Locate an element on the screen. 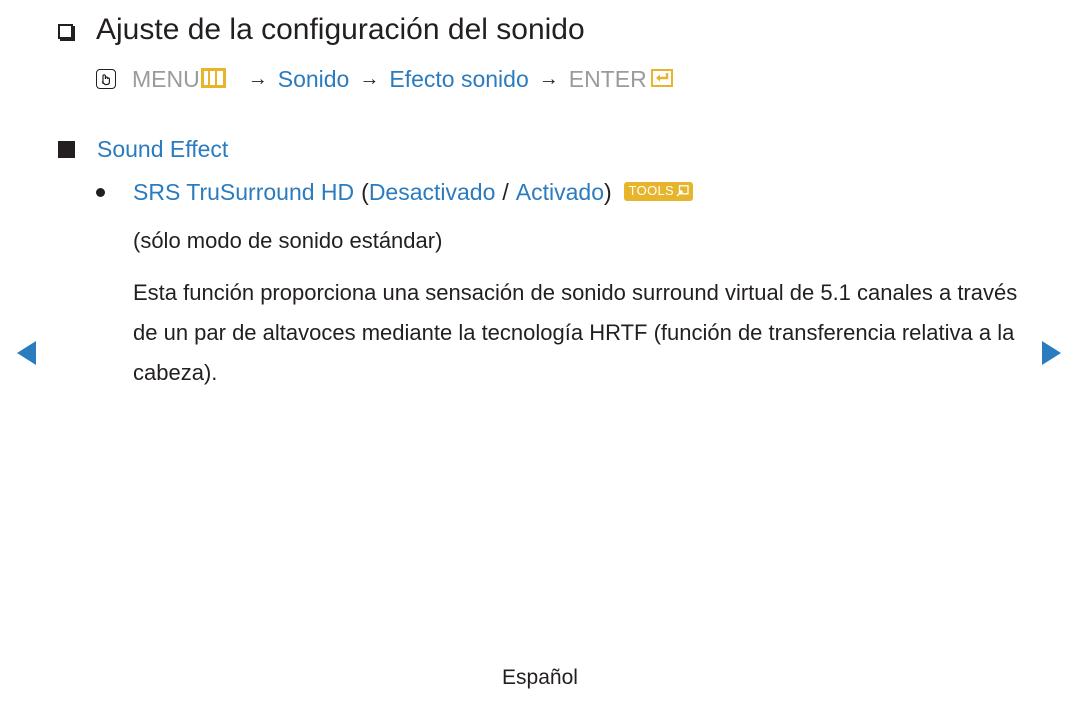 This screenshot has width=1080, height=705. path-step-sonido: Sonido is located at coordinates (314, 79).